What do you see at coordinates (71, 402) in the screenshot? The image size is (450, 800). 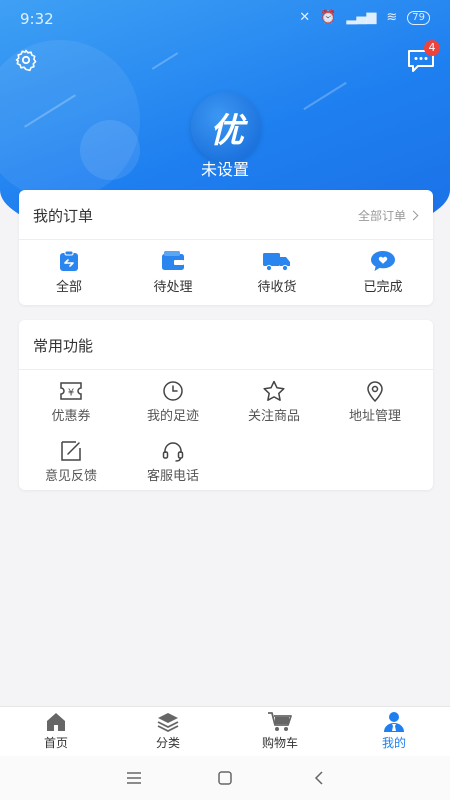 I see `function-coupons: ¥ 优惠券` at bounding box center [71, 402].